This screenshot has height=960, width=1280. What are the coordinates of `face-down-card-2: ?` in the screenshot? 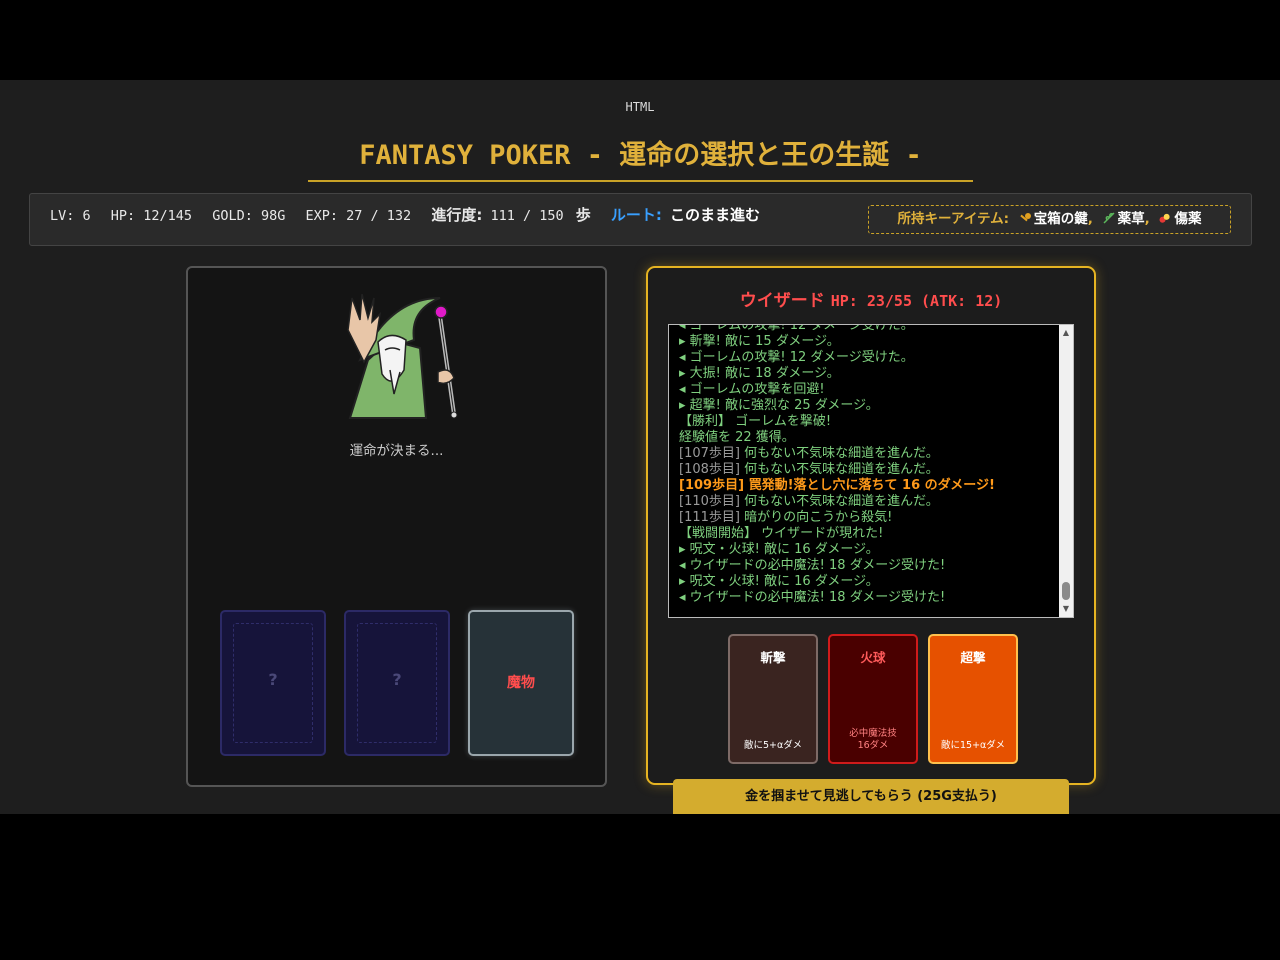 It's located at (397, 683).